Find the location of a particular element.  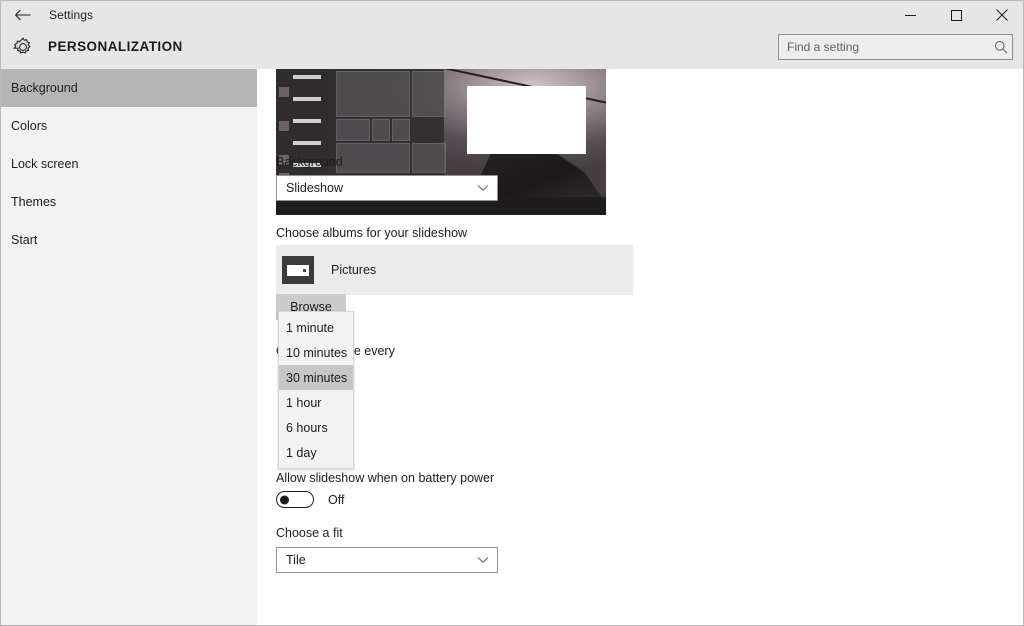

dropdown-option-30-minutes: 30 minutes is located at coordinates (316, 377).